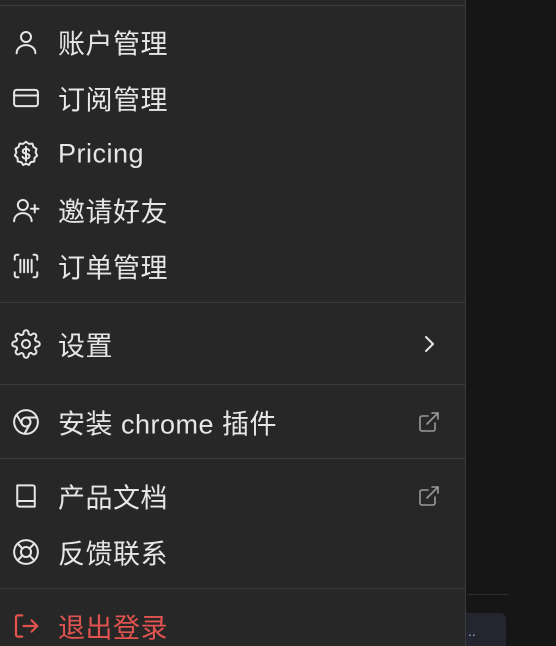 Image resolution: width=556 pixels, height=646 pixels. What do you see at coordinates (233, 623) in the screenshot?
I see `menu-item-logout: 退出登录` at bounding box center [233, 623].